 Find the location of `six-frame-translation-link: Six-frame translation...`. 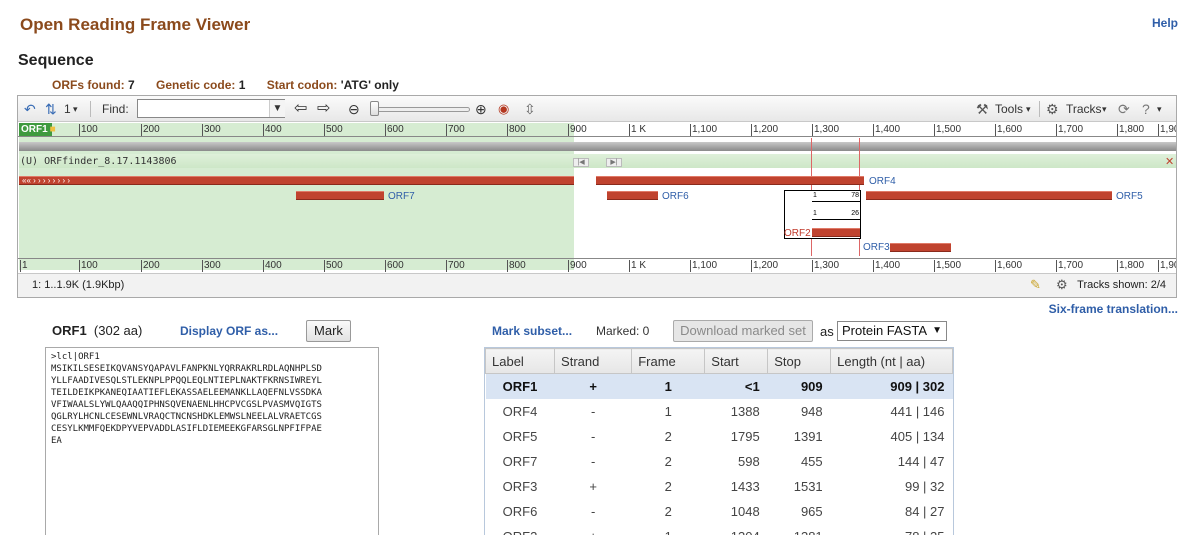

six-frame-translation-link: Six-frame translation... is located at coordinates (1113, 309).